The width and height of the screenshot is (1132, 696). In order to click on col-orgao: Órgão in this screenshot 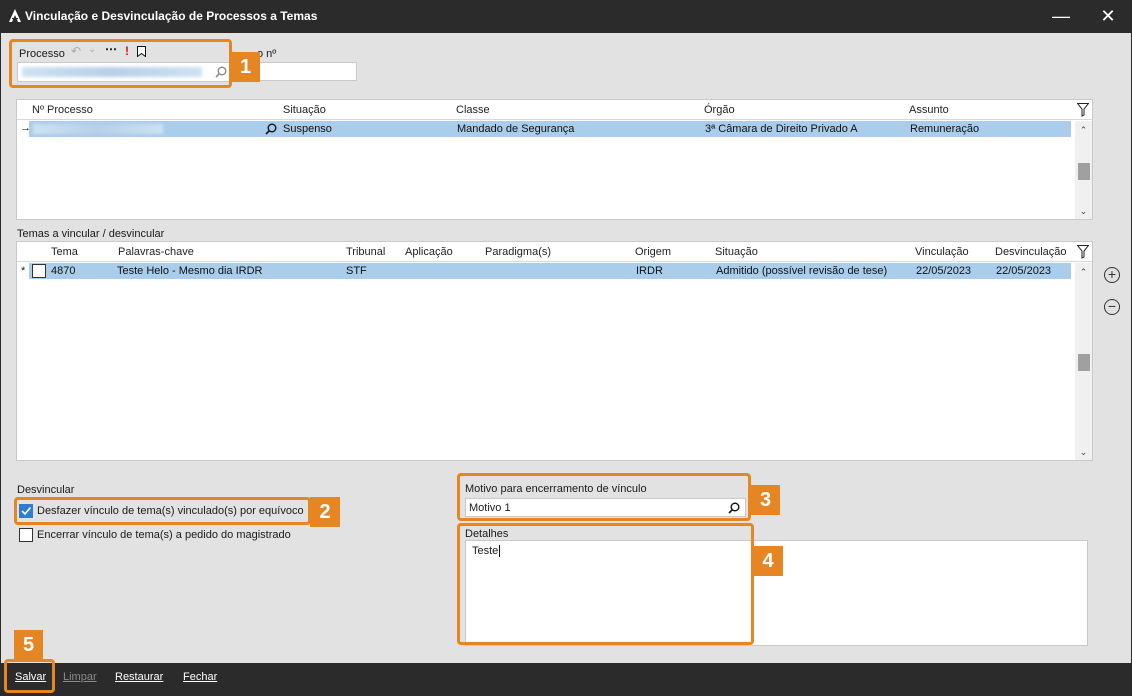, I will do `click(719, 110)`.